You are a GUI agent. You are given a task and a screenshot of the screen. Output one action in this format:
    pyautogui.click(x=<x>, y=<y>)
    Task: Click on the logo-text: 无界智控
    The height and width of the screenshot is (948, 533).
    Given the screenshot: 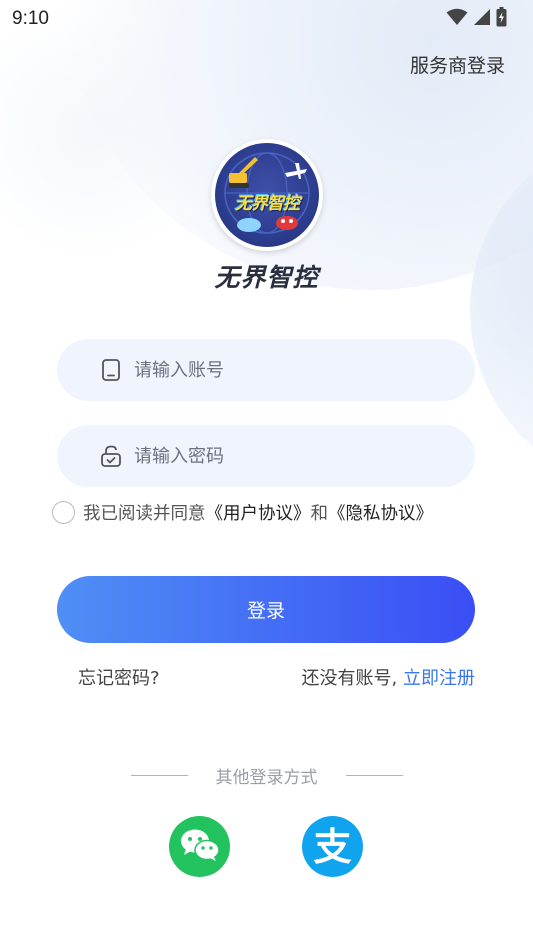 What is the action you would take?
    pyautogui.click(x=267, y=204)
    